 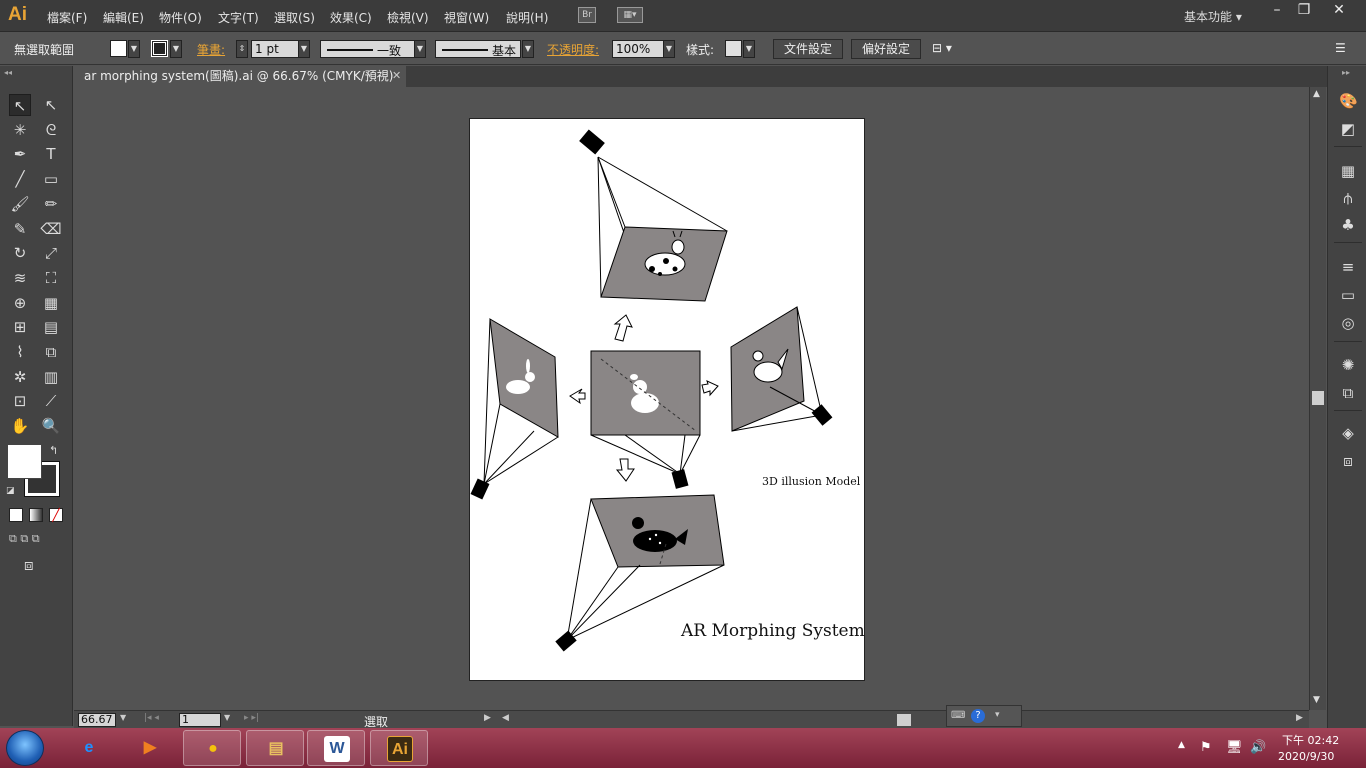 What do you see at coordinates (1317, 398) in the screenshot?
I see `vertical-scrollbar: ▲ ▼` at bounding box center [1317, 398].